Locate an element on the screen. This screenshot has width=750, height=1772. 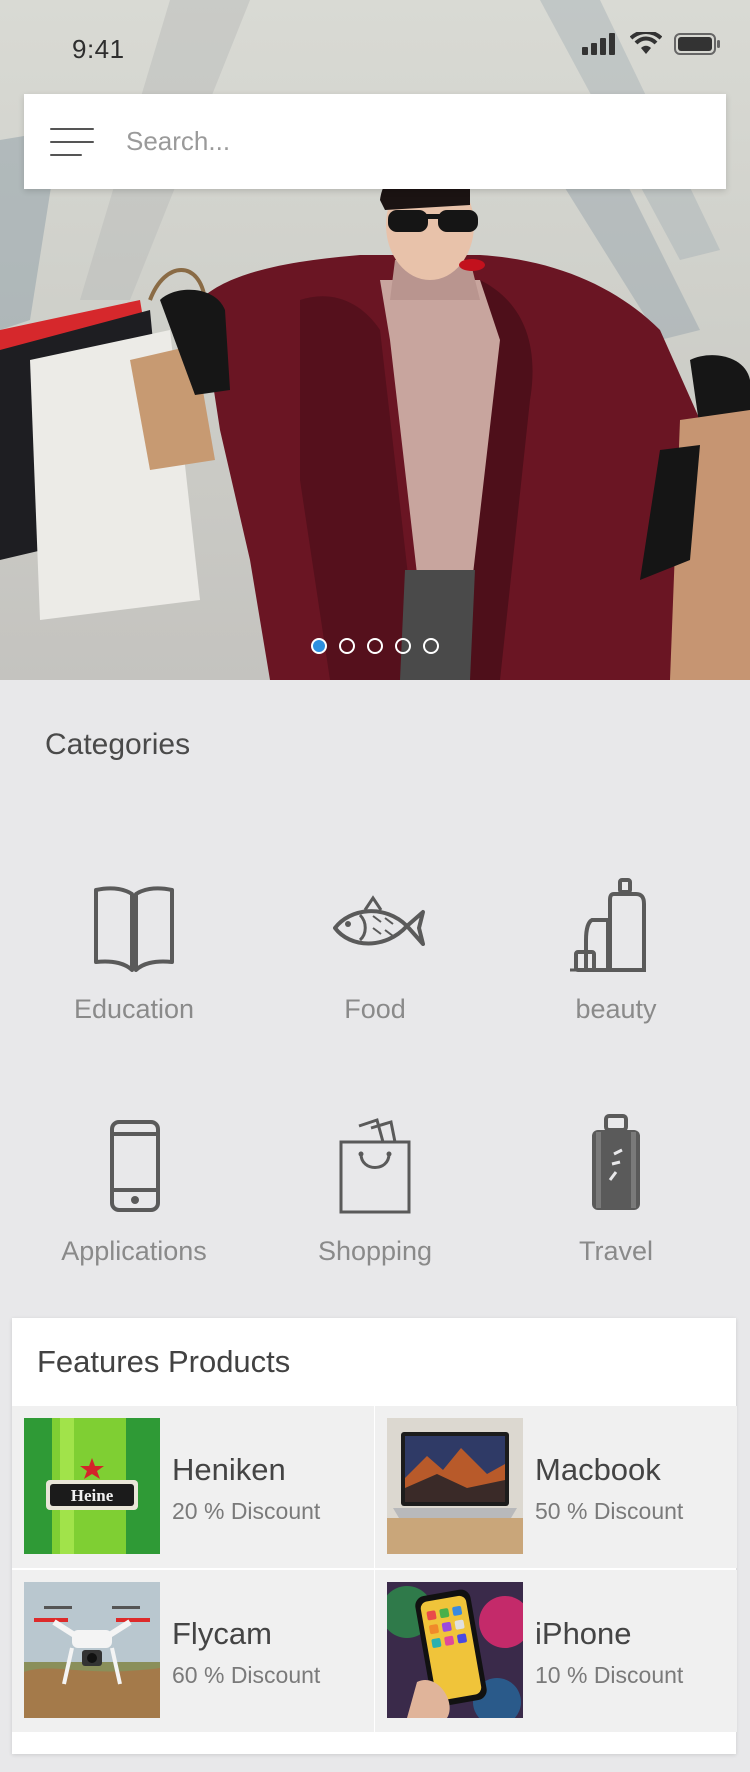
category-beauty: beauty is located at coordinates (616, 942).